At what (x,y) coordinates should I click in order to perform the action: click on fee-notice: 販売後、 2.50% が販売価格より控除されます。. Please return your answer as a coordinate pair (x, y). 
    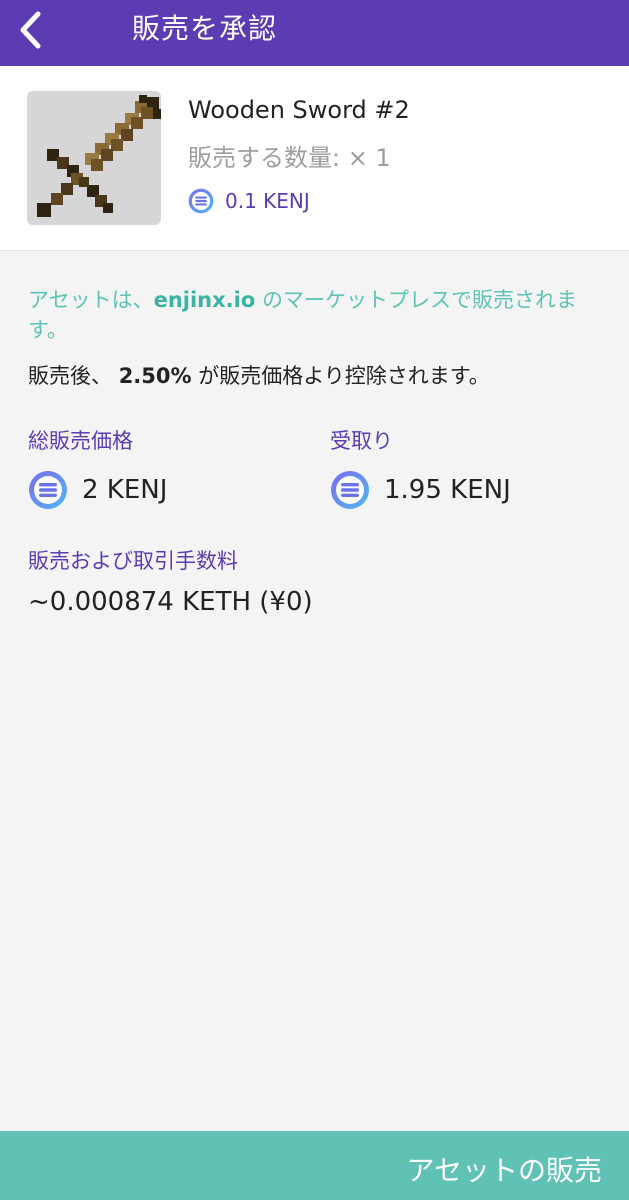
    Looking at the image, I should click on (259, 375).